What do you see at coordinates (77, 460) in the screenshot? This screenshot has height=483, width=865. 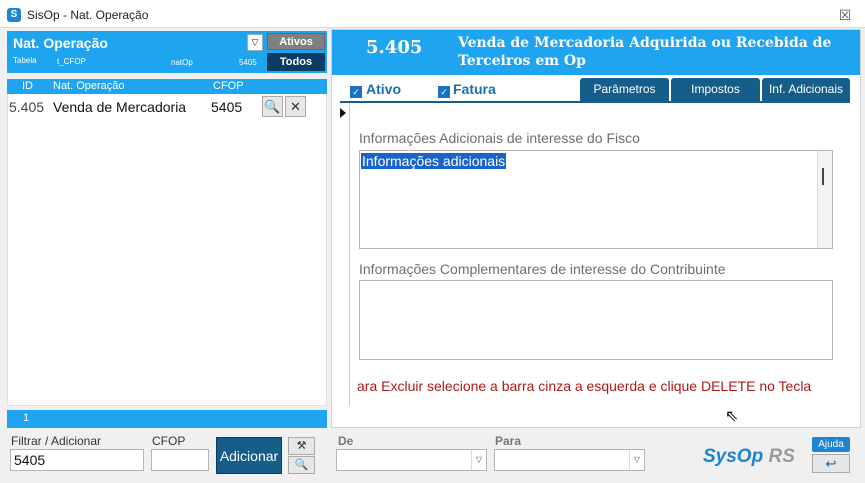 I see `filter-input: 5405` at bounding box center [77, 460].